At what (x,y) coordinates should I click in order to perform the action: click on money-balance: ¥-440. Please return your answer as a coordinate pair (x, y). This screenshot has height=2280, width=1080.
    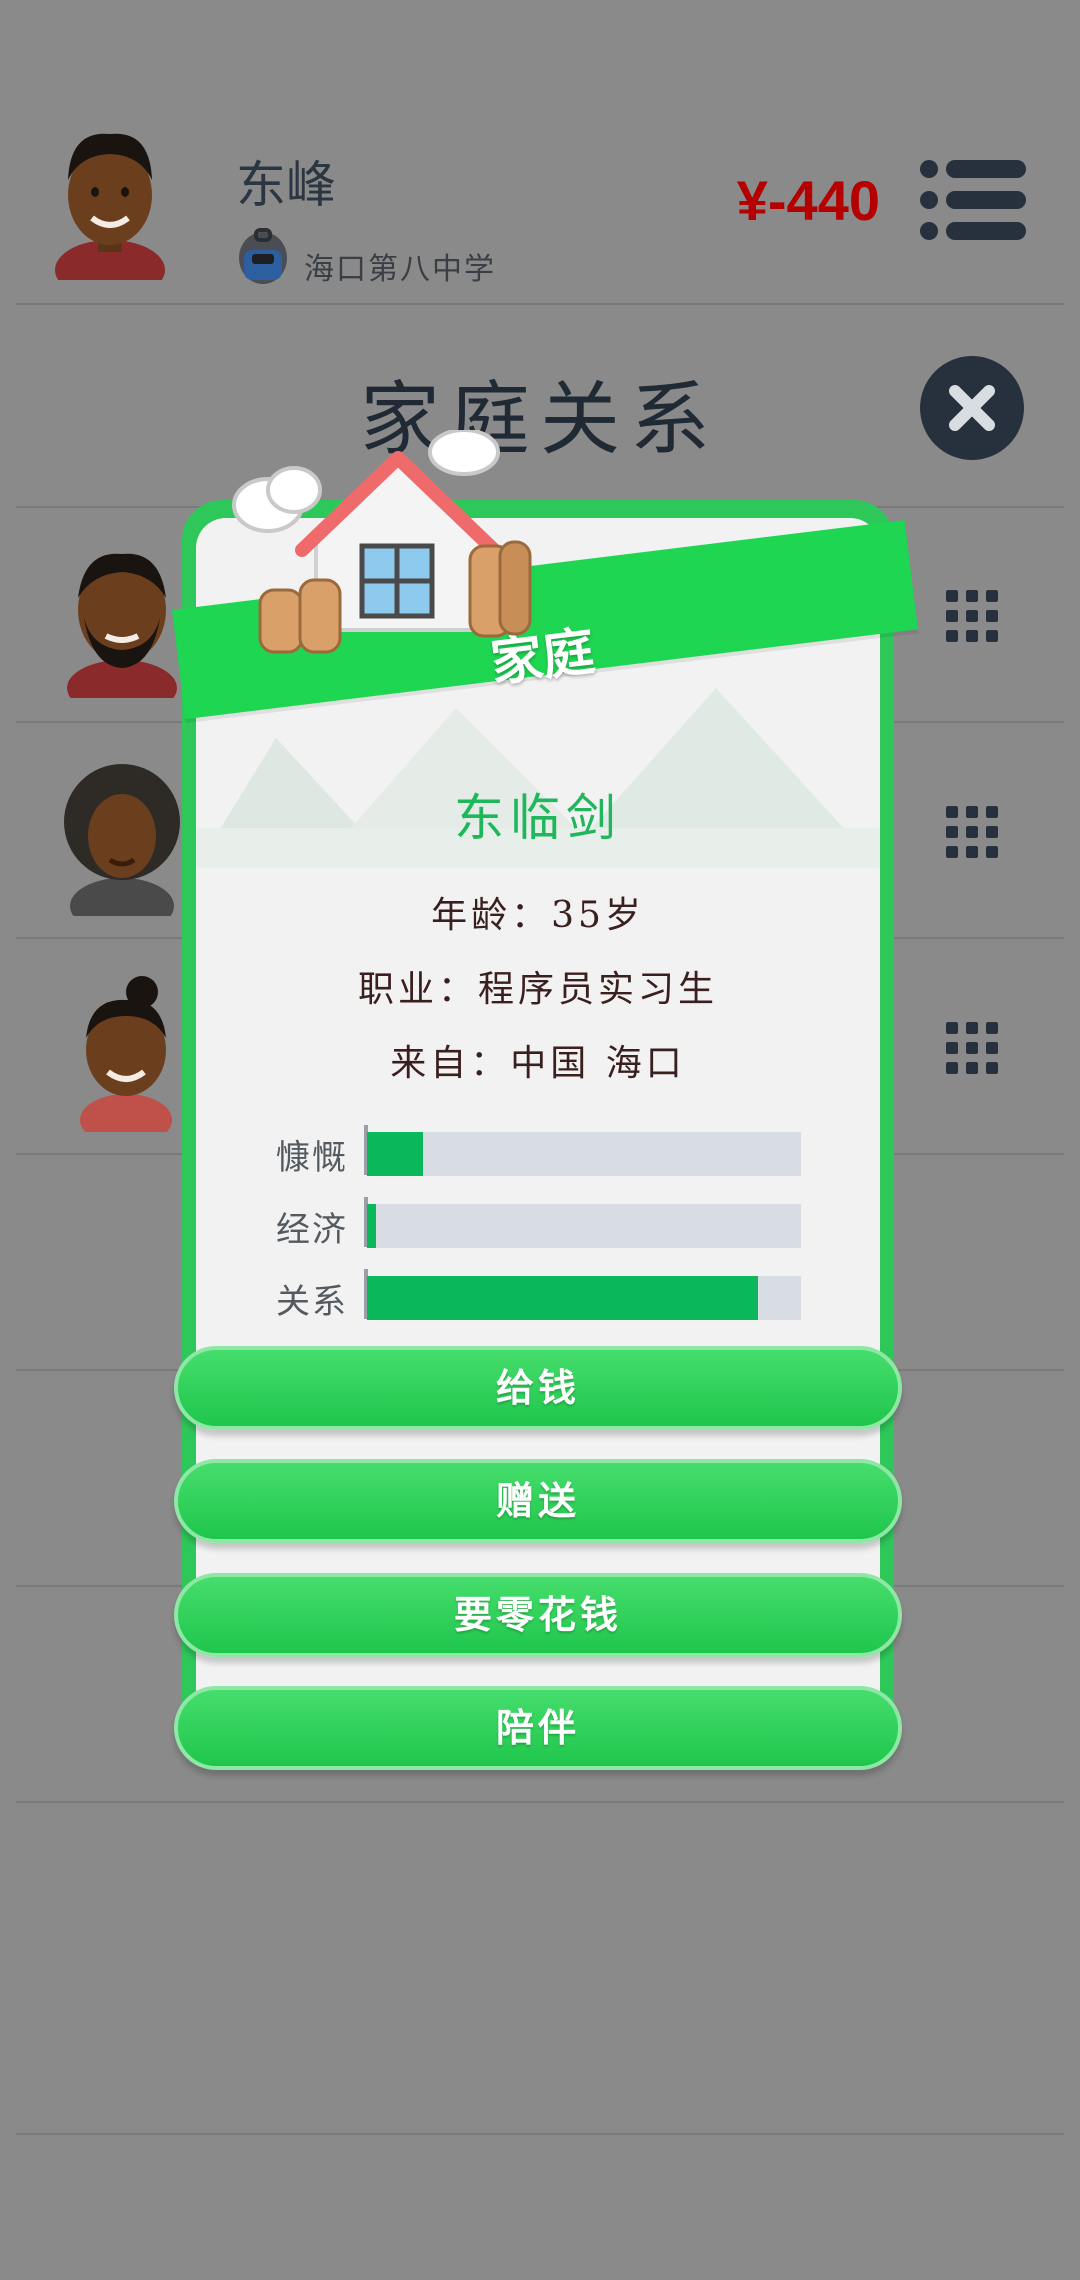
    Looking at the image, I should click on (808, 200).